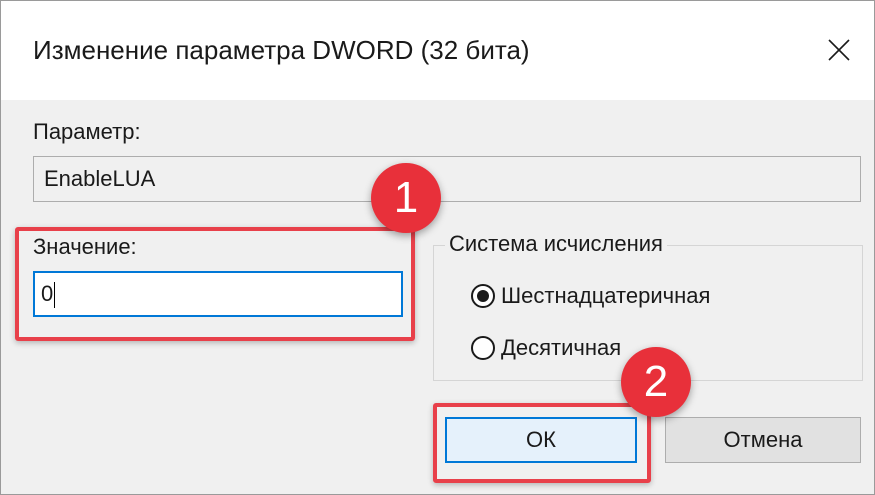 This screenshot has width=875, height=495. I want to click on radio-hexadecimal-label: Шестнадцатеричная, so click(606, 295).